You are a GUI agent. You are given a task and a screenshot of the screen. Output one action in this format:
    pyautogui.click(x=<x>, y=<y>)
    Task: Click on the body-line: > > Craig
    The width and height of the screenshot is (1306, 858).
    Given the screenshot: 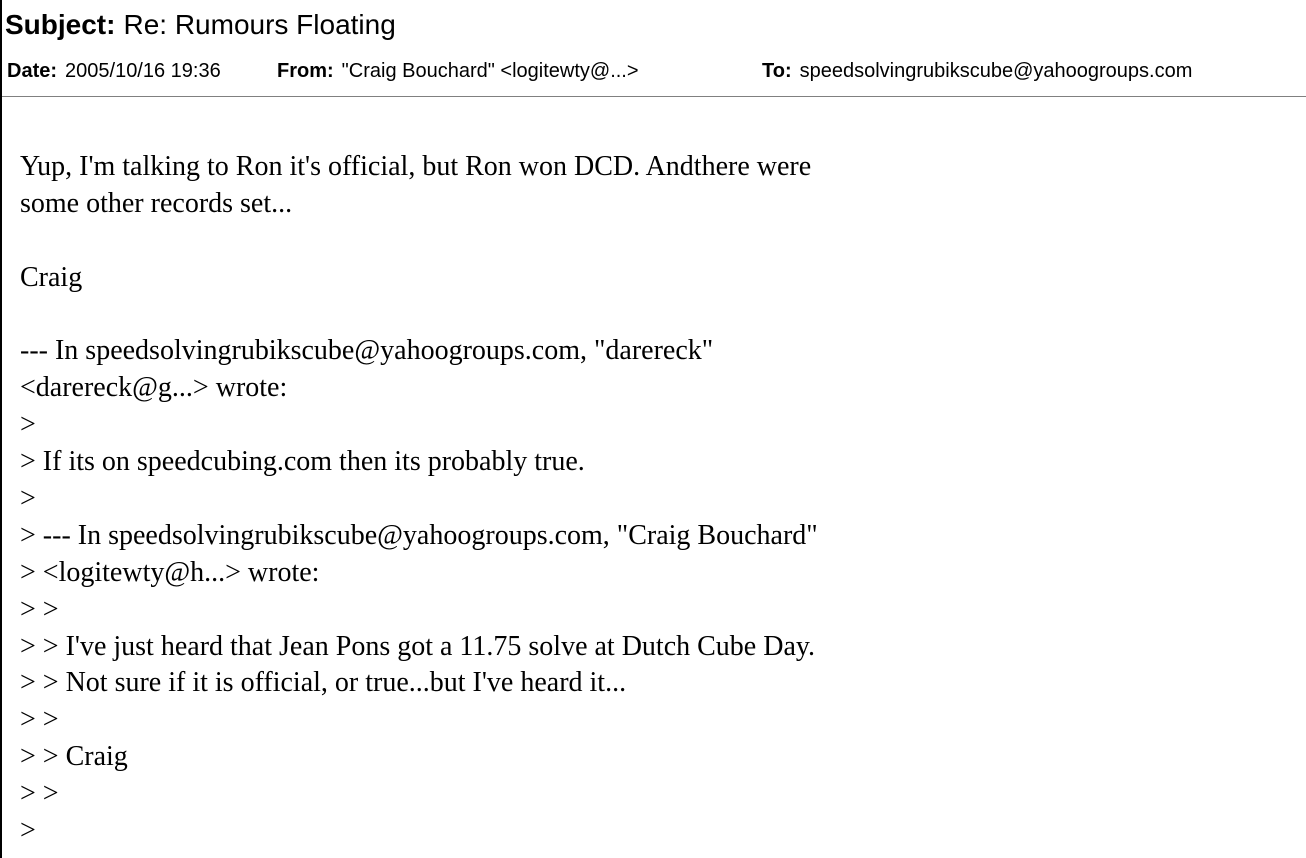 What is the action you would take?
    pyautogui.click(x=74, y=757)
    